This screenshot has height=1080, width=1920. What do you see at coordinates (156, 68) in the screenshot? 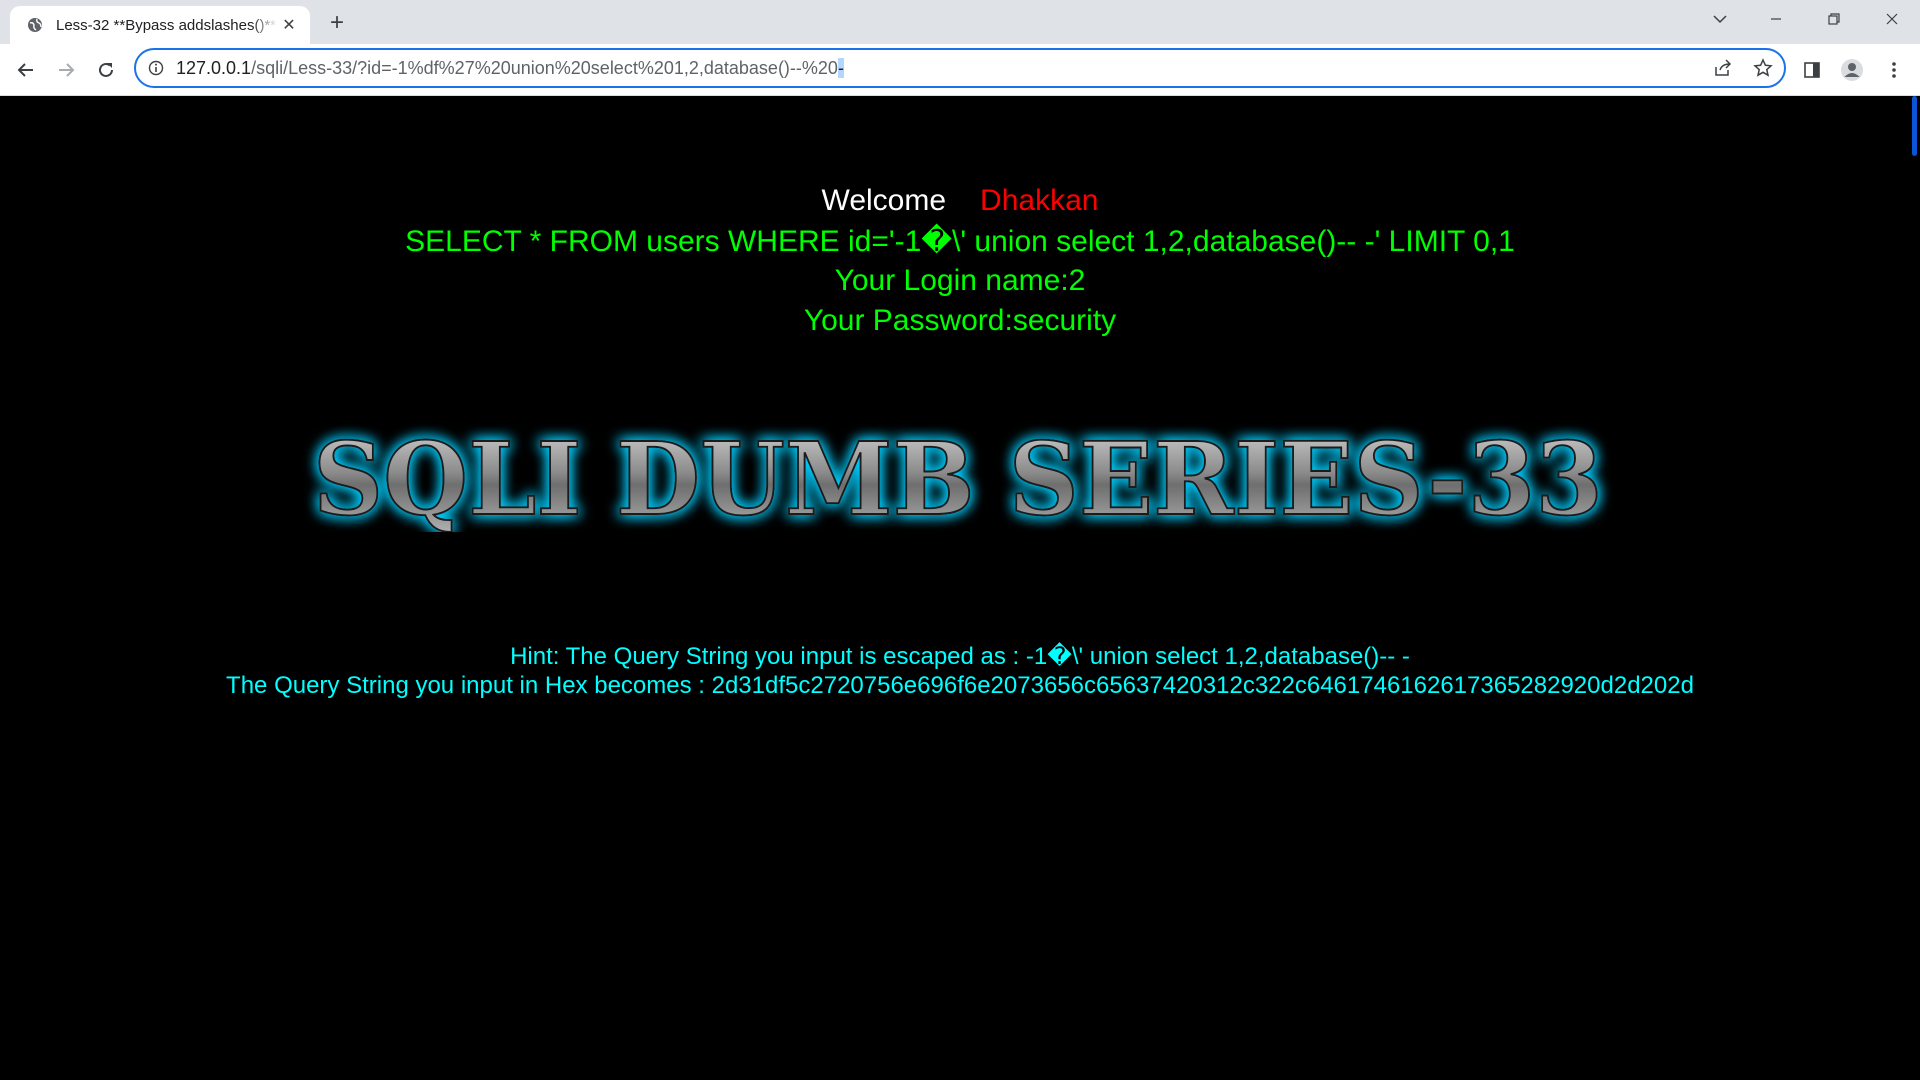
I see `site-info-icon` at bounding box center [156, 68].